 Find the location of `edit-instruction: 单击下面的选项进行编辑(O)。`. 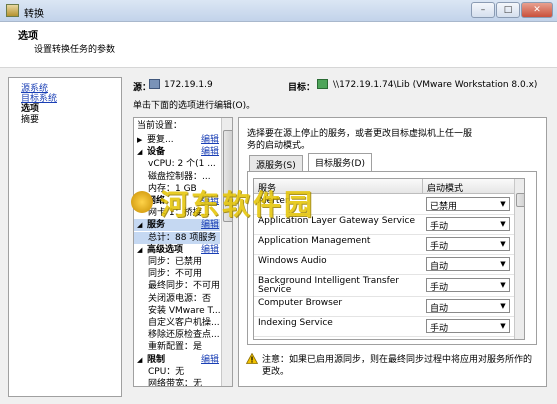

edit-instruction: 单击下面的选项进行编辑(O)。 is located at coordinates (194, 106).